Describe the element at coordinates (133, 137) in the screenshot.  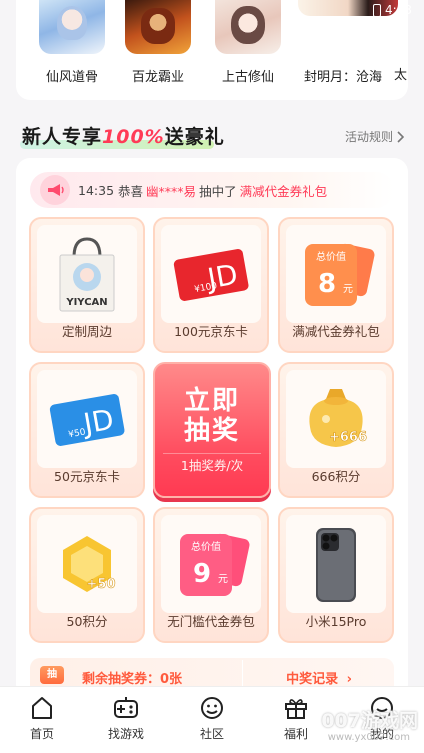
I see `promo-title-highlight: 100%` at that location.